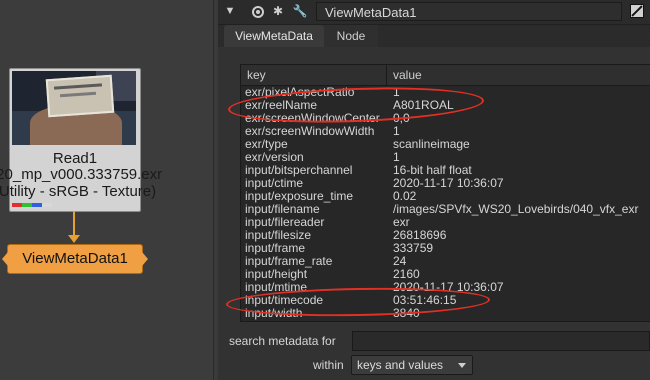 Image resolution: width=650 pixels, height=380 pixels. What do you see at coordinates (257, 11) in the screenshot?
I see `center-node-icon` at bounding box center [257, 11].